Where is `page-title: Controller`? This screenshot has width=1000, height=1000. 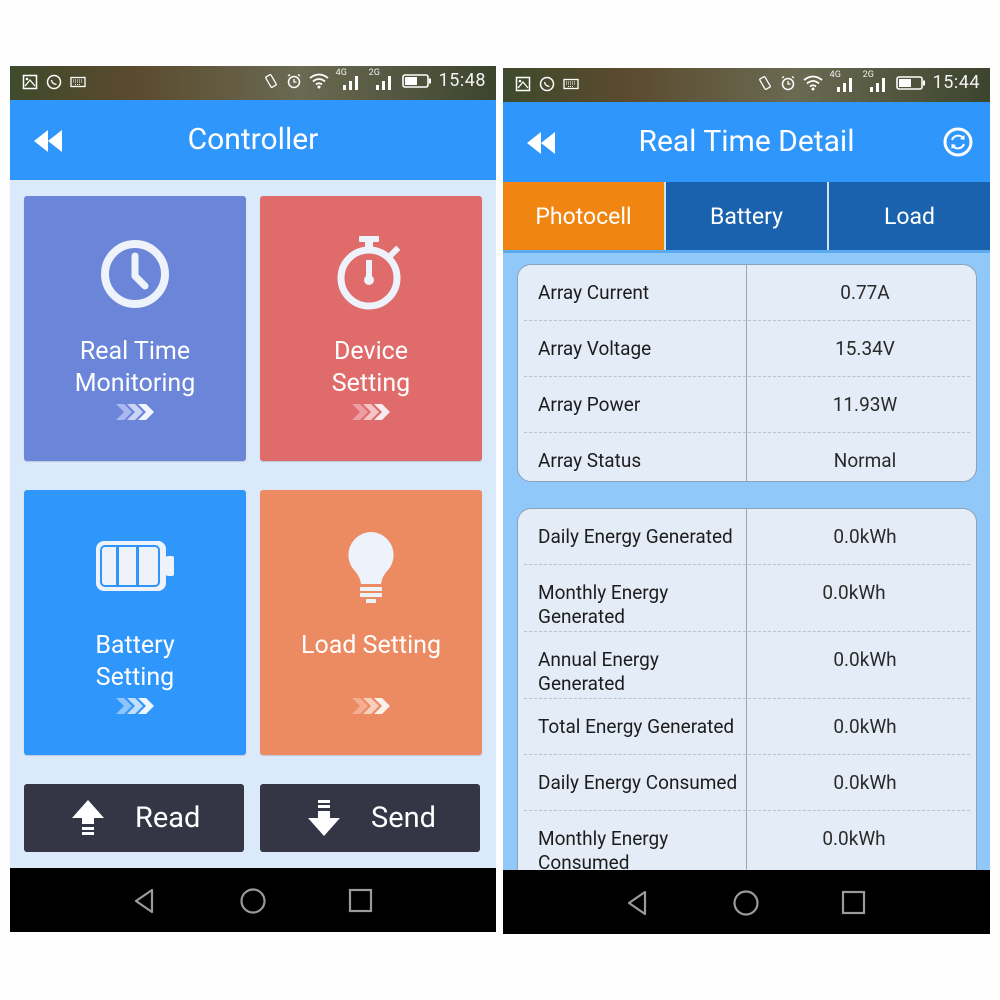 page-title: Controller is located at coordinates (253, 139).